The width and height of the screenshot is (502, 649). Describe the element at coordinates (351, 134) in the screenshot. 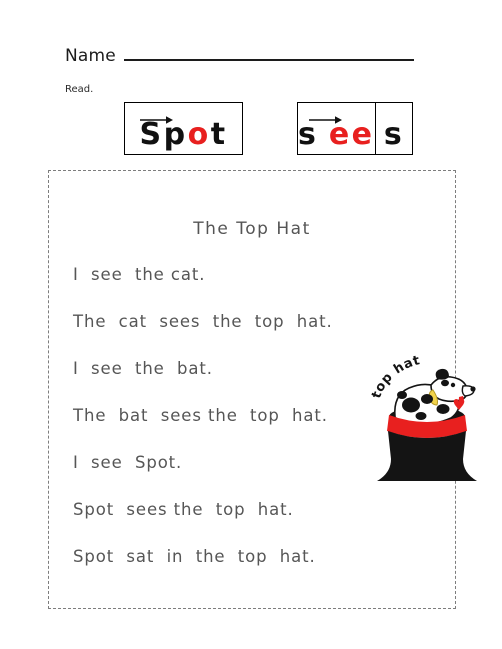

I see `letters-ee-highlight: ee` at that location.